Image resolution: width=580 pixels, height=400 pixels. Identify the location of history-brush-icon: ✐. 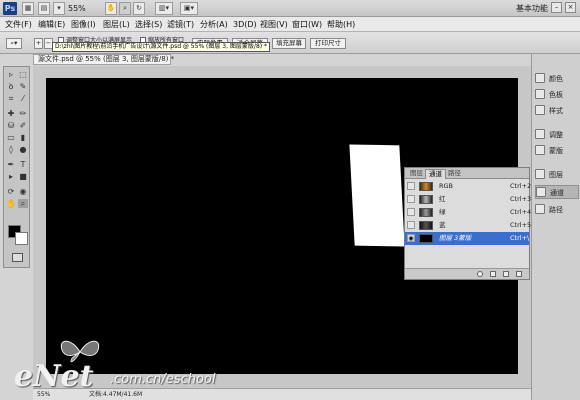
(23, 125).